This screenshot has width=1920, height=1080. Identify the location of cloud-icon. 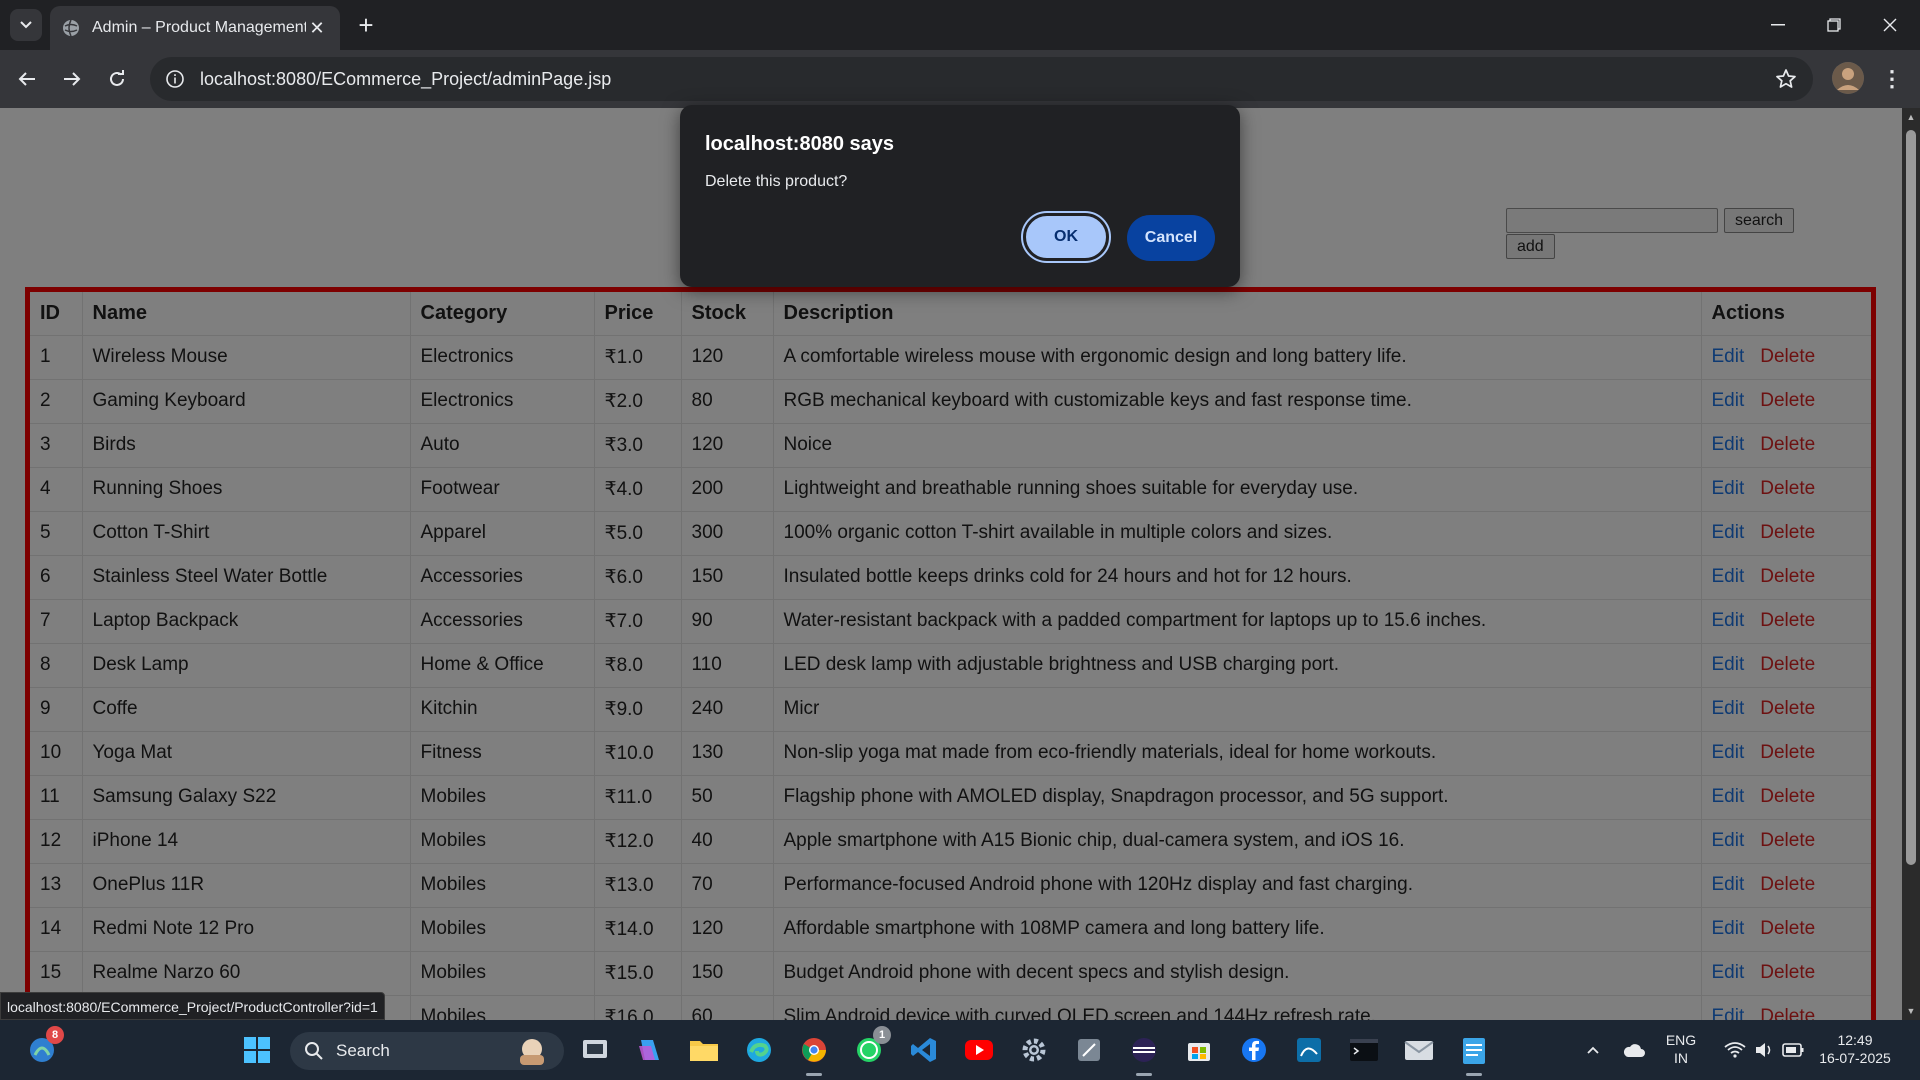
(1634, 1050).